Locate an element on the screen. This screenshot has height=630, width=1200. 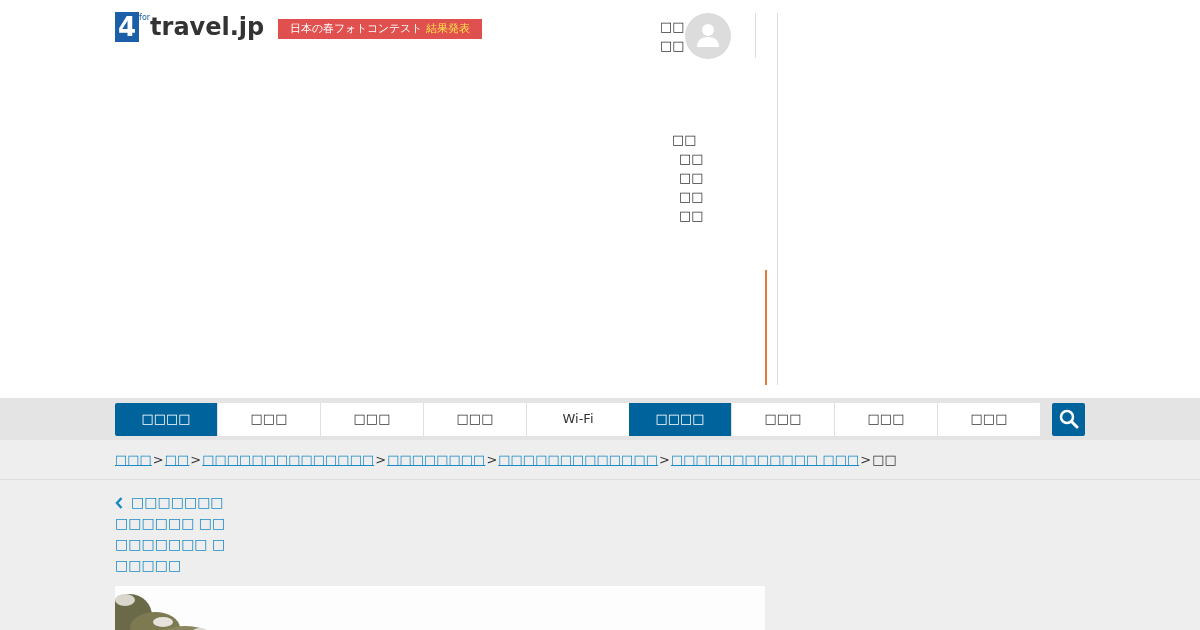
menu-heading: □□ is located at coordinates (685, 140).